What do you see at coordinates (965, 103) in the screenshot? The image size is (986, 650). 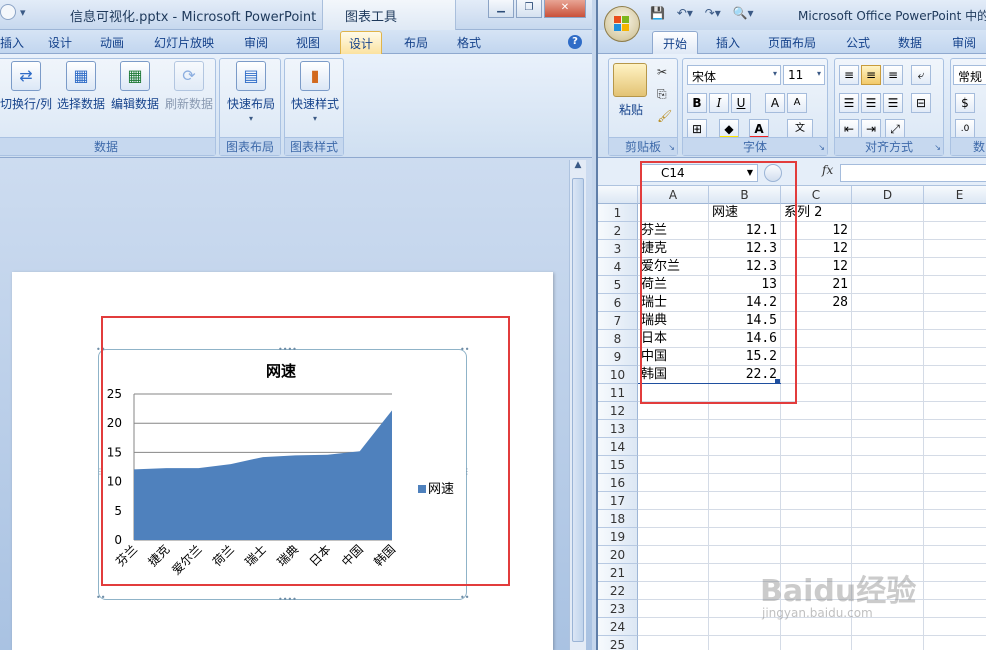 I see `currency-icon: $` at bounding box center [965, 103].